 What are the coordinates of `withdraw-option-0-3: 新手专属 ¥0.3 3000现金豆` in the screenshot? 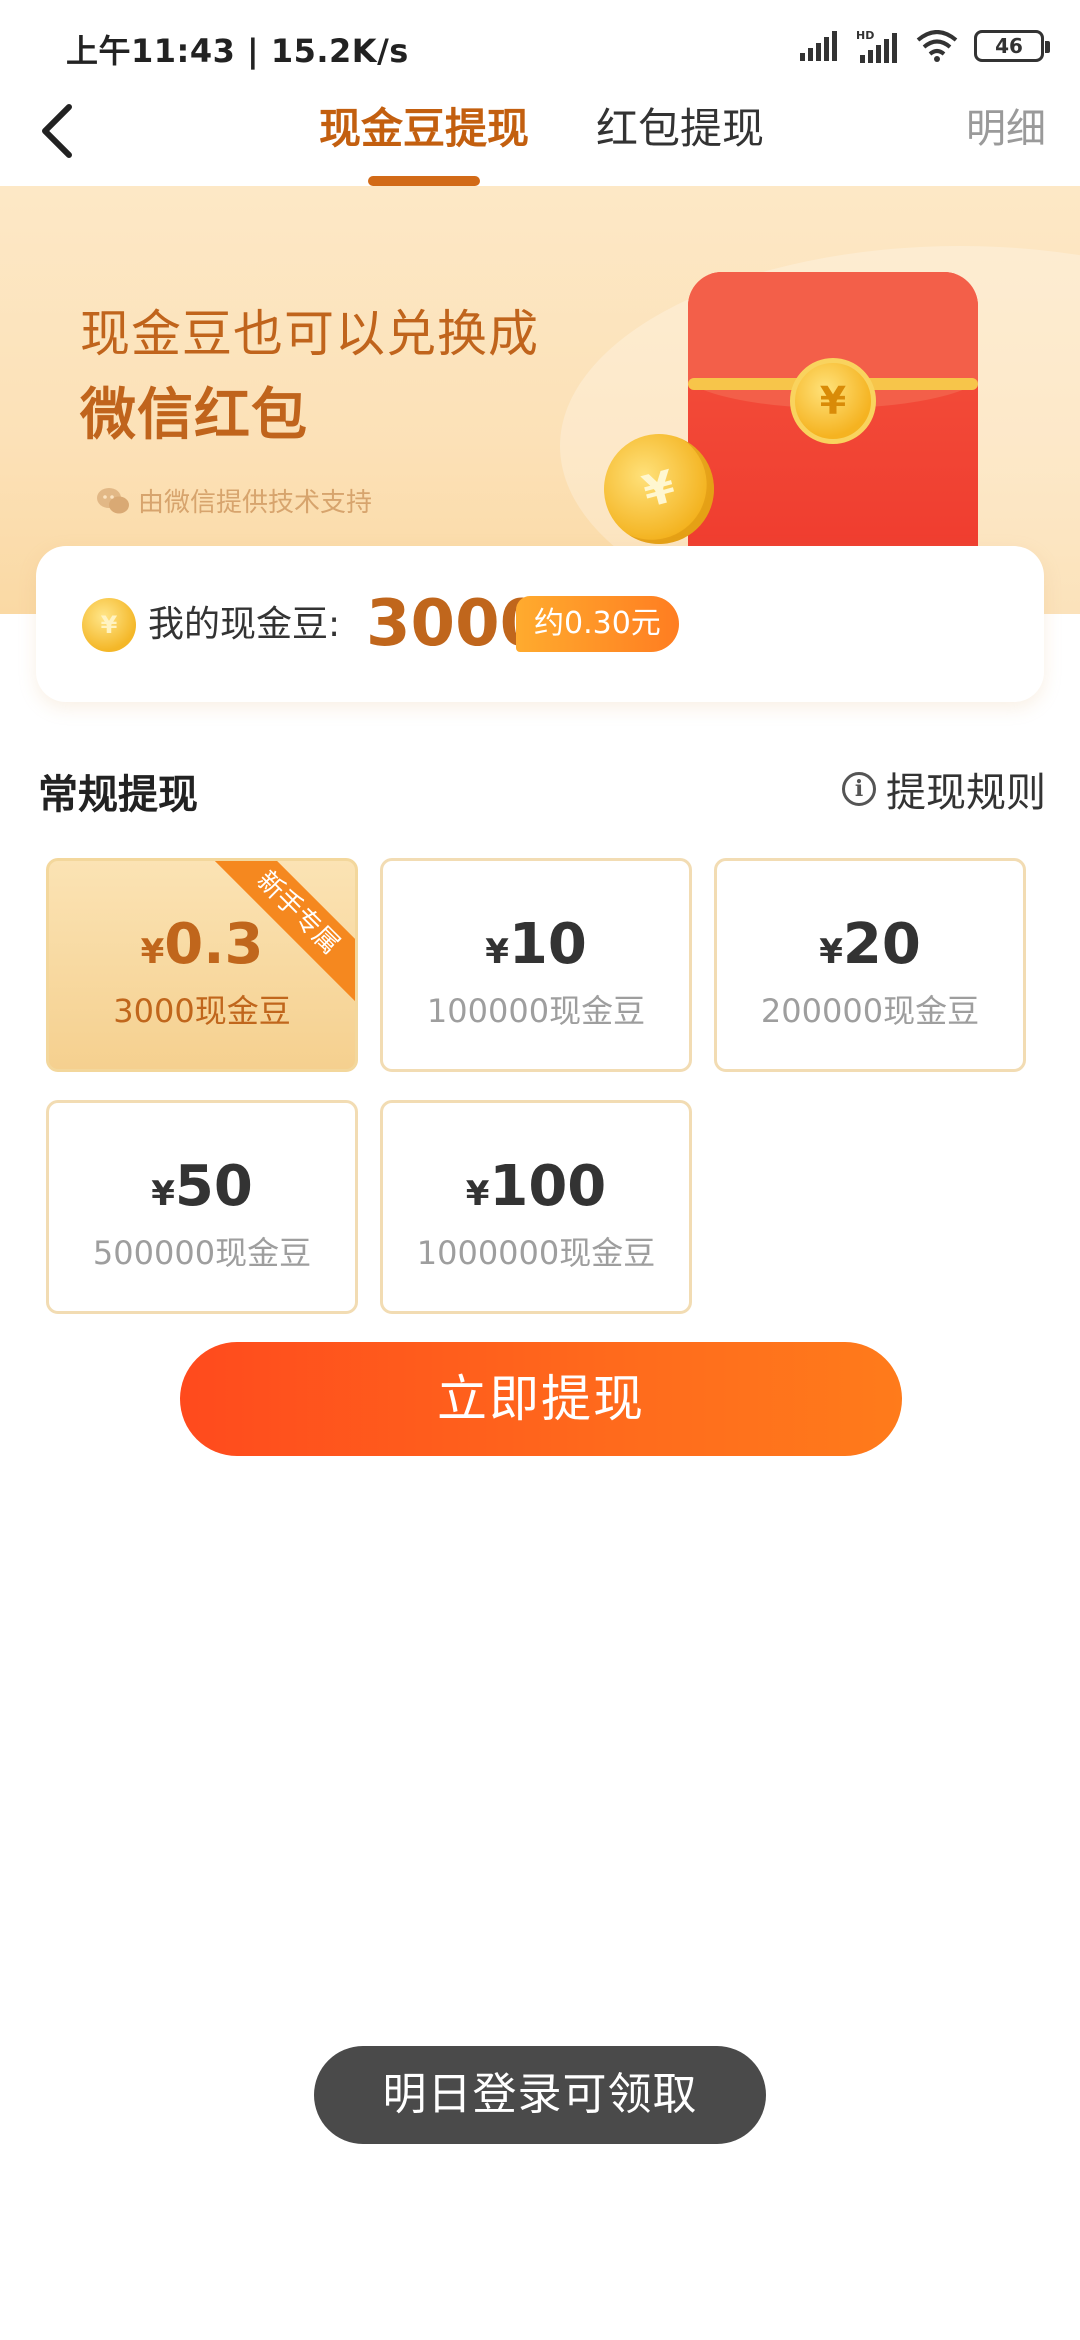 It's located at (202, 965).